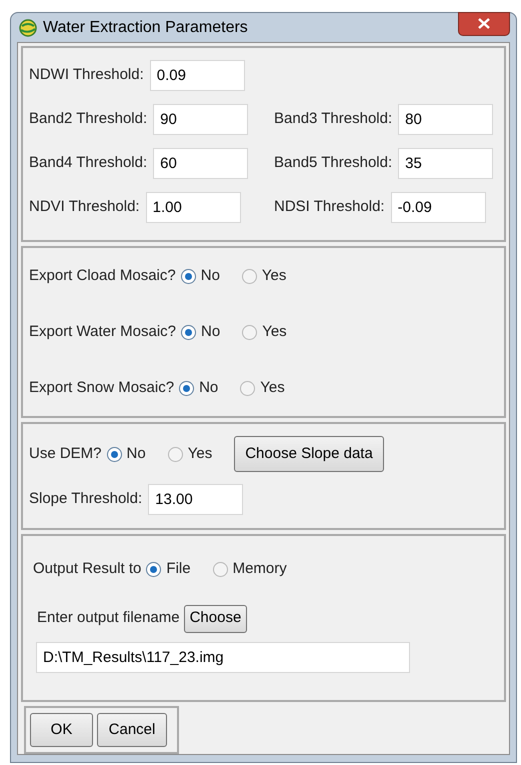 Image resolution: width=521 pixels, height=765 pixels. I want to click on field-label: NDWI Threshold:, so click(86, 75).